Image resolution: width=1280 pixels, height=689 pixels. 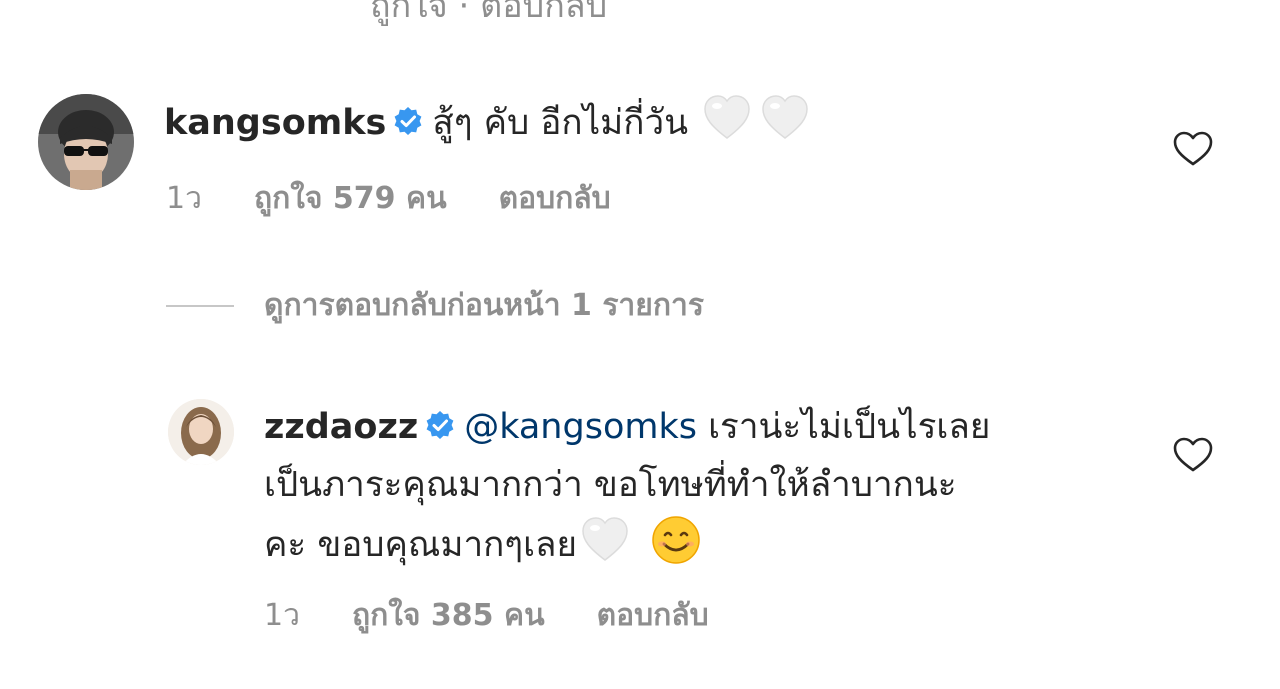 I want to click on view-replies-label: ดูการตอบกลับก่อนหน้า 1 รายการ, so click(x=484, y=305).